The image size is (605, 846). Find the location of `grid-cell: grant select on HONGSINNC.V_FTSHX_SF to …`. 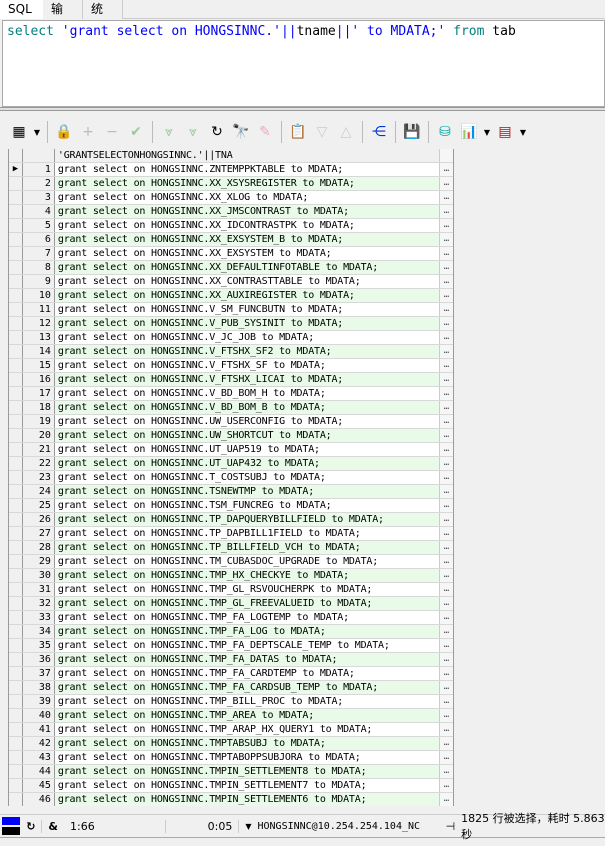

grid-cell: grant select on HONGSINNC.V_FTSHX_SF to … is located at coordinates (248, 365).